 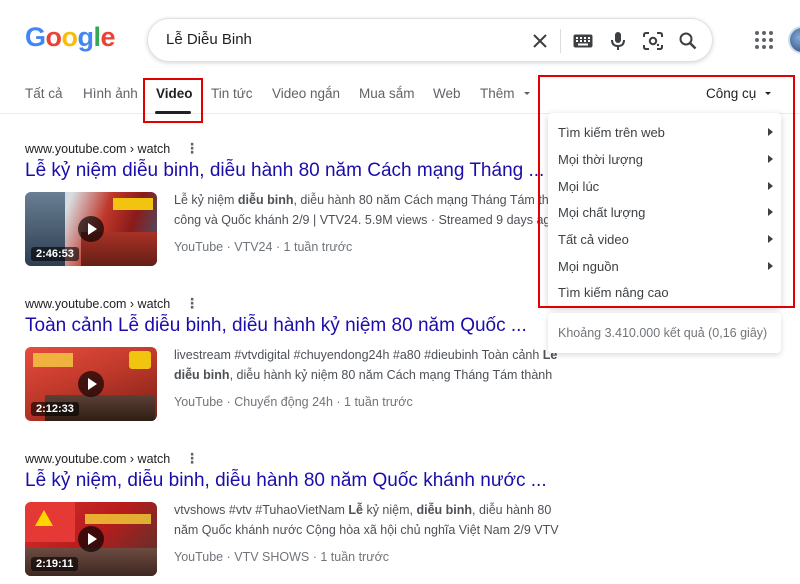 I want to click on video-duration: 2:12:33, so click(x=55, y=409).